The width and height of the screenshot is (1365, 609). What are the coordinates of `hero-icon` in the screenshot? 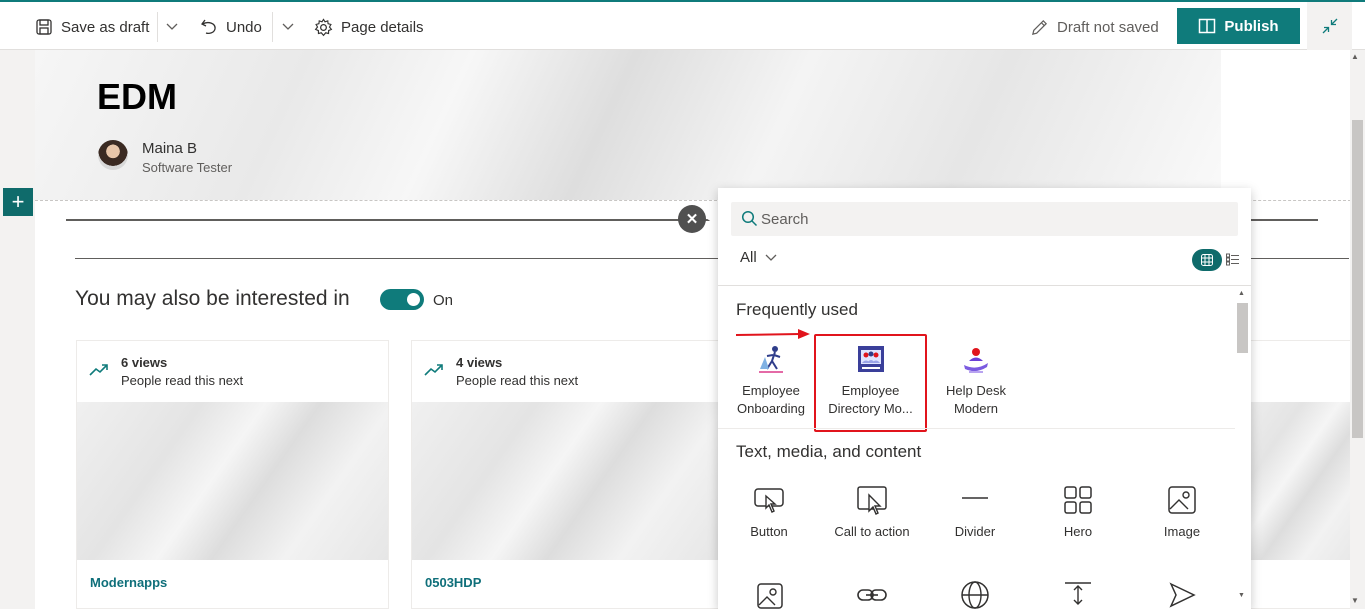 It's located at (1078, 500).